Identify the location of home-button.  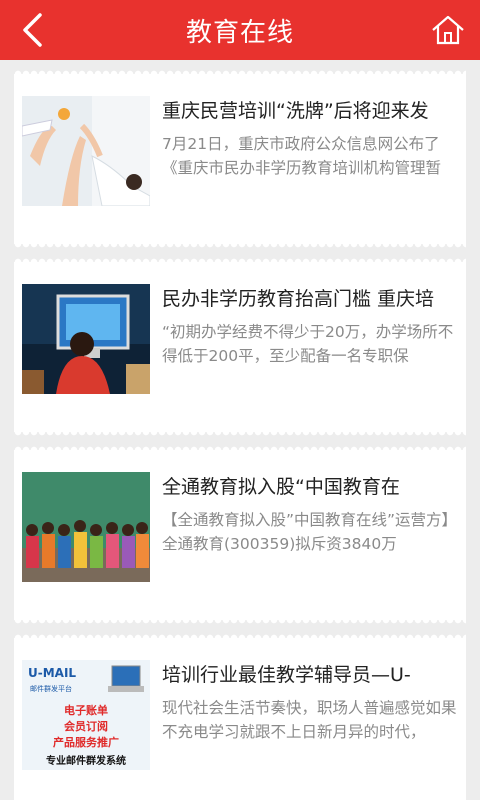
(448, 30).